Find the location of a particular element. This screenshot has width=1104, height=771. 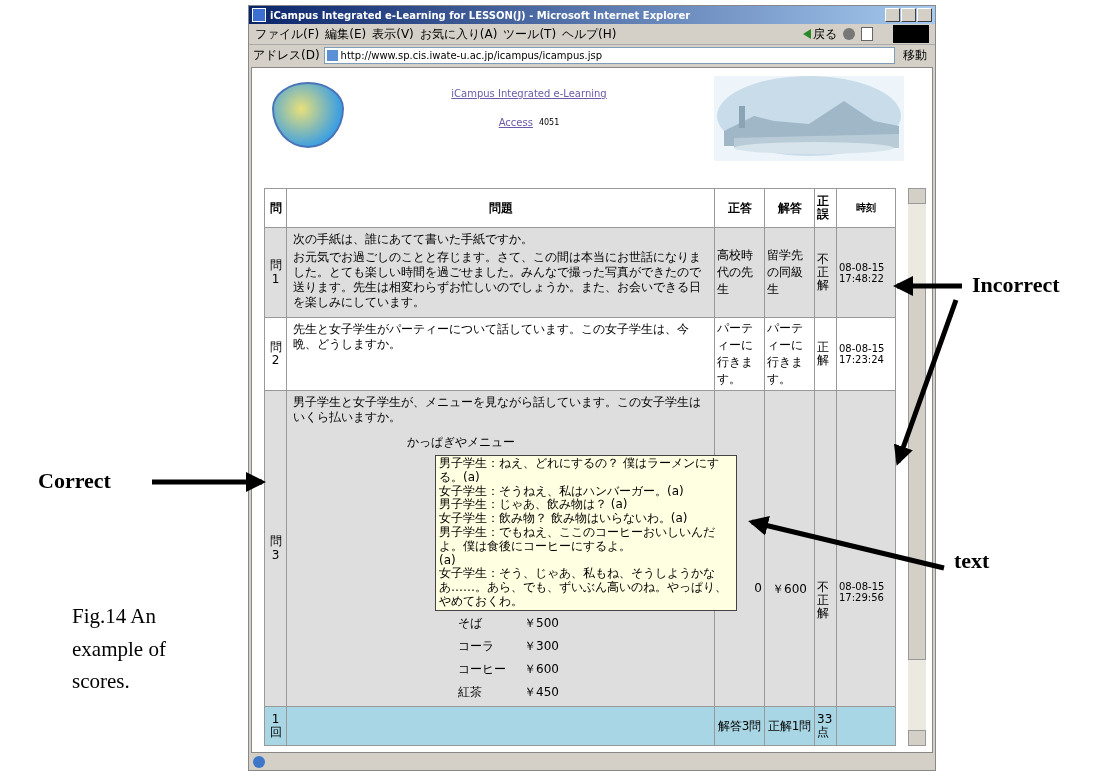

table-cell: 1回 is located at coordinates (276, 726).